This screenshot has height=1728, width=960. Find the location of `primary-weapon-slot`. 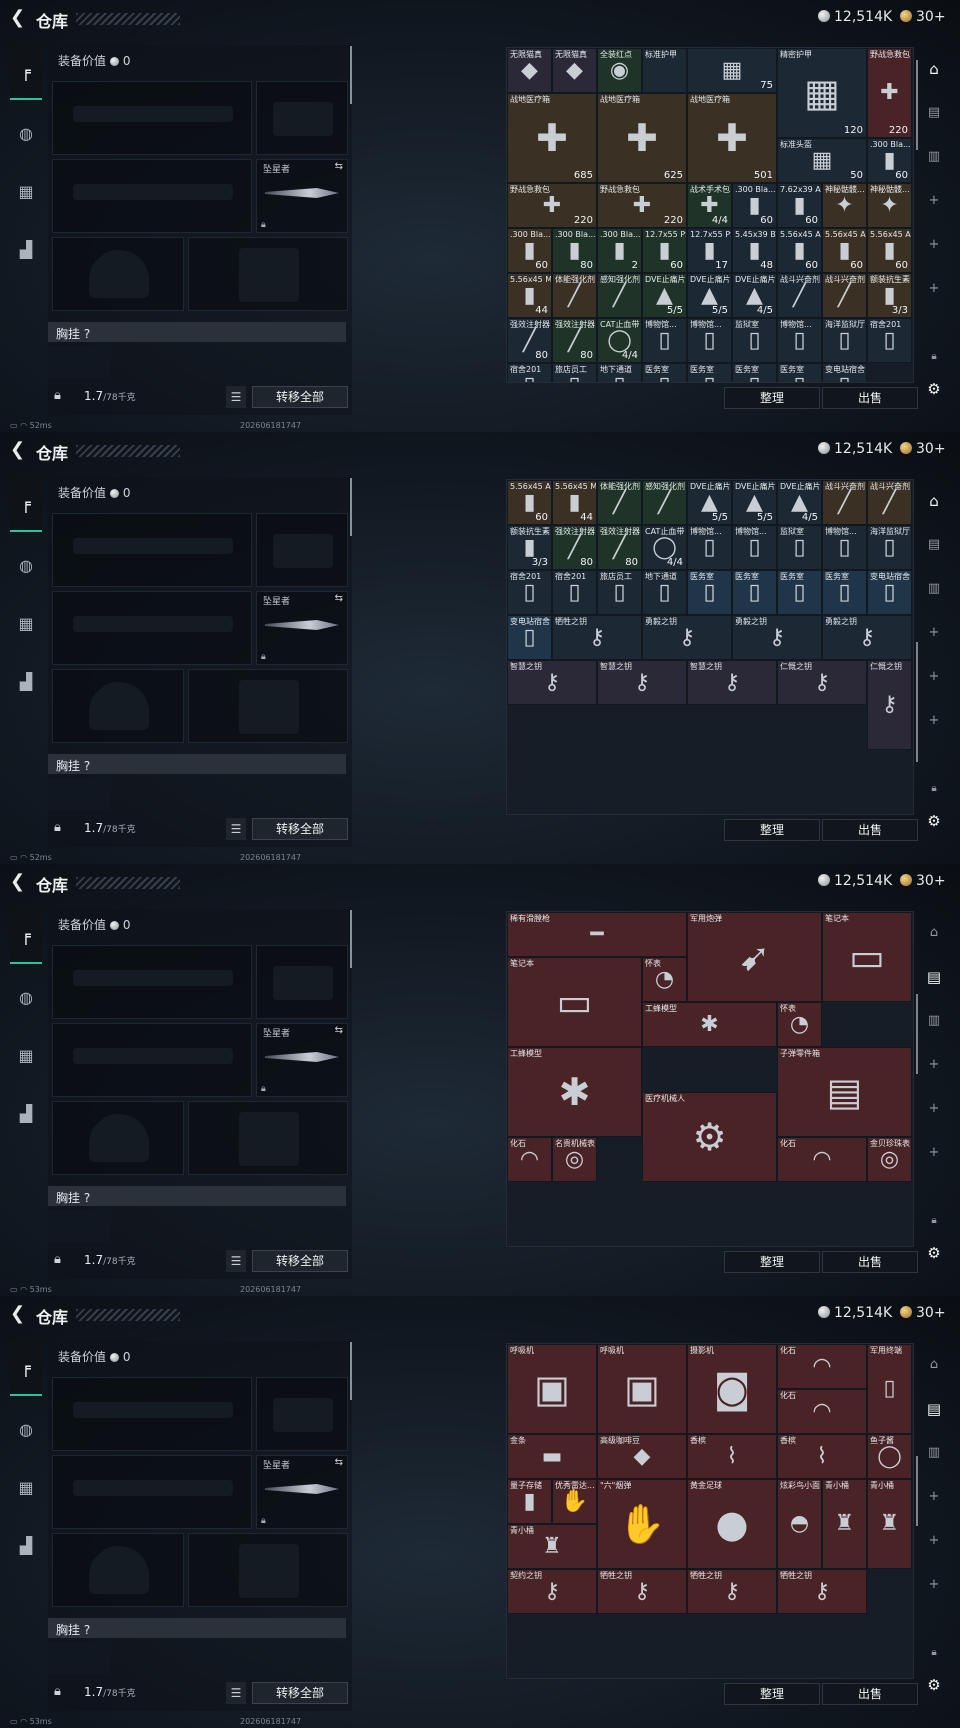

primary-weapon-slot is located at coordinates (152, 1414).